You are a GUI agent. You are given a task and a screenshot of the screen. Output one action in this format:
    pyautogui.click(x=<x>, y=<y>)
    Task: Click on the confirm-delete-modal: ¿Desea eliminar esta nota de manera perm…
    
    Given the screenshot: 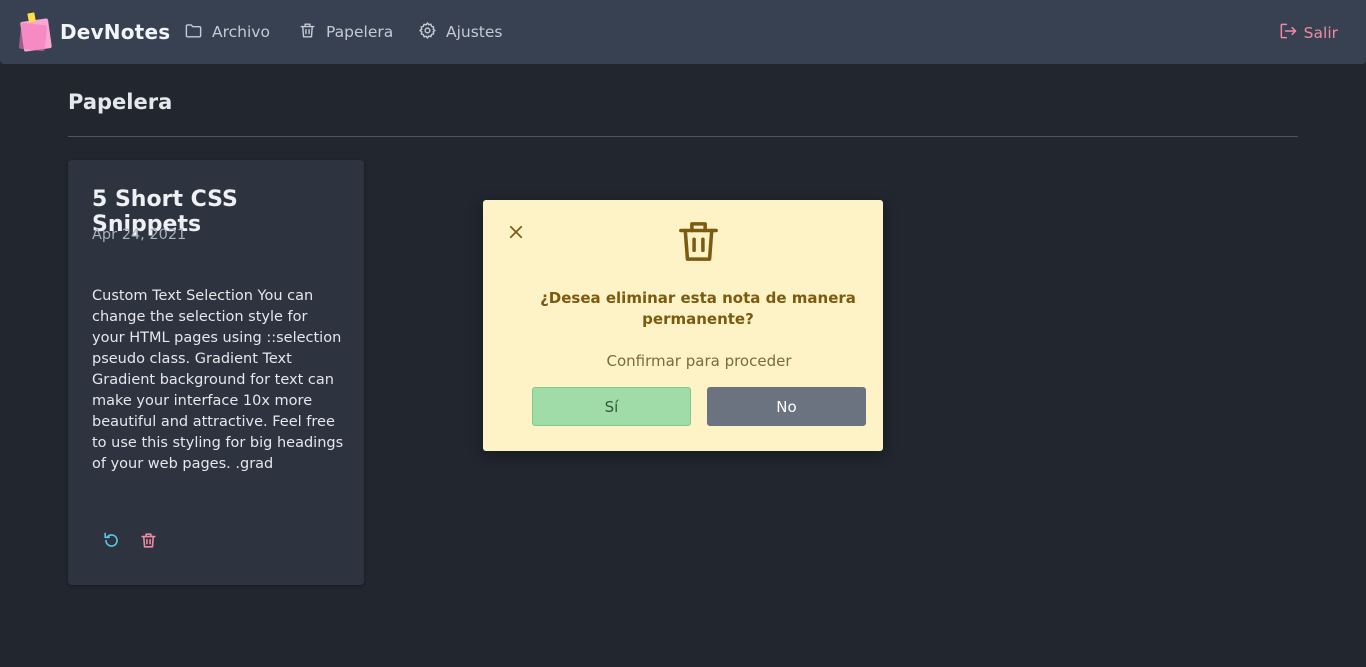 What is the action you would take?
    pyautogui.click(x=683, y=325)
    